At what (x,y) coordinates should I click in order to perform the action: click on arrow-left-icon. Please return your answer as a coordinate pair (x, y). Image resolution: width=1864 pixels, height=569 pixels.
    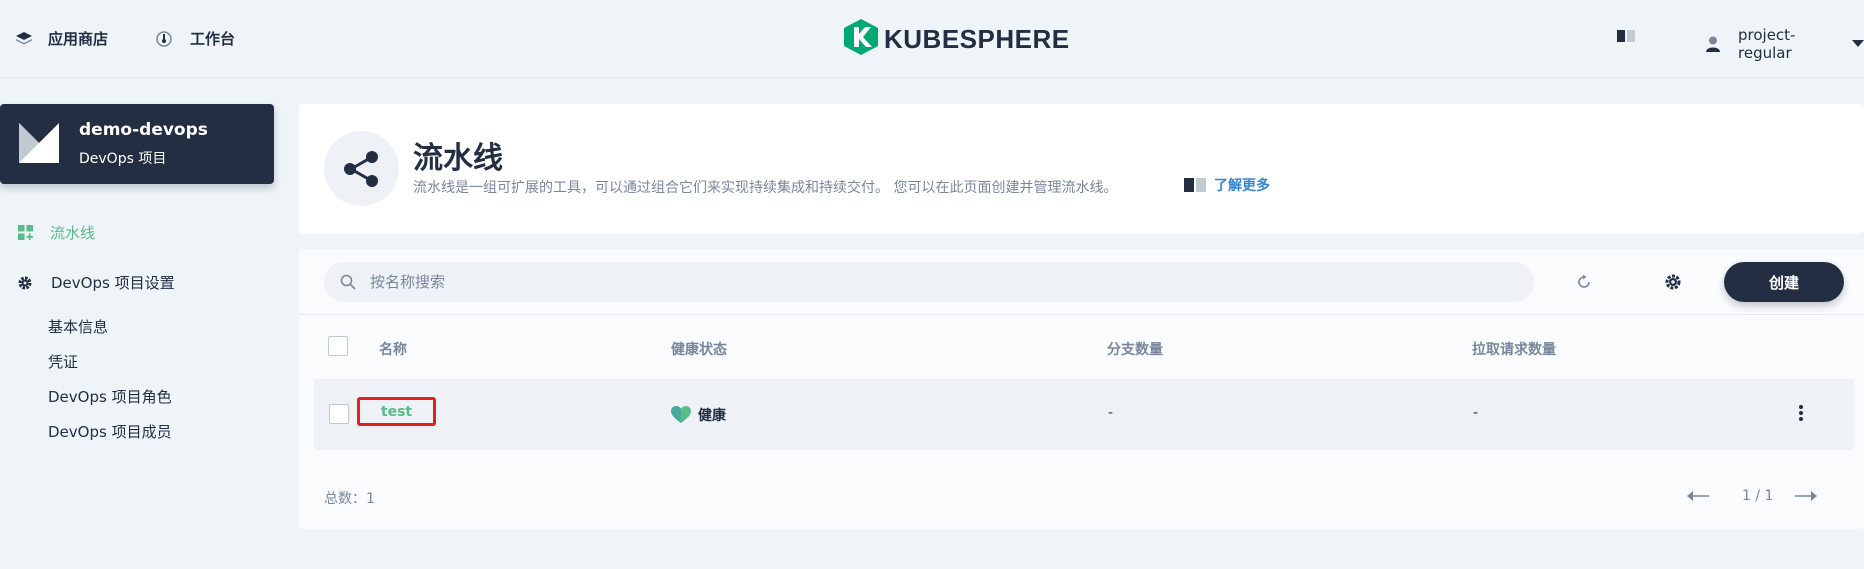
    Looking at the image, I should click on (1698, 496).